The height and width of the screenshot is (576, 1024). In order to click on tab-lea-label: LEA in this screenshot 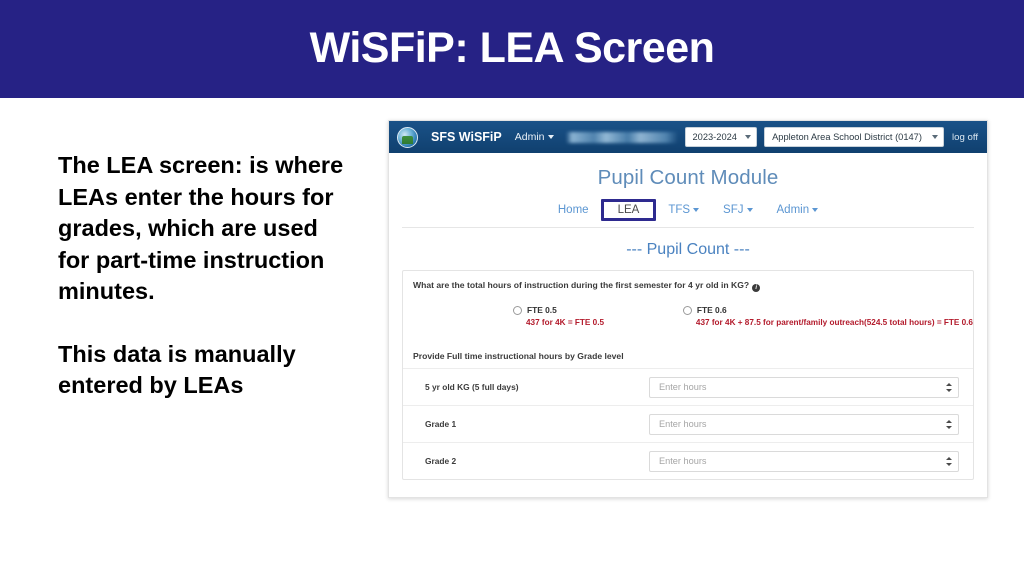, I will do `click(628, 210)`.